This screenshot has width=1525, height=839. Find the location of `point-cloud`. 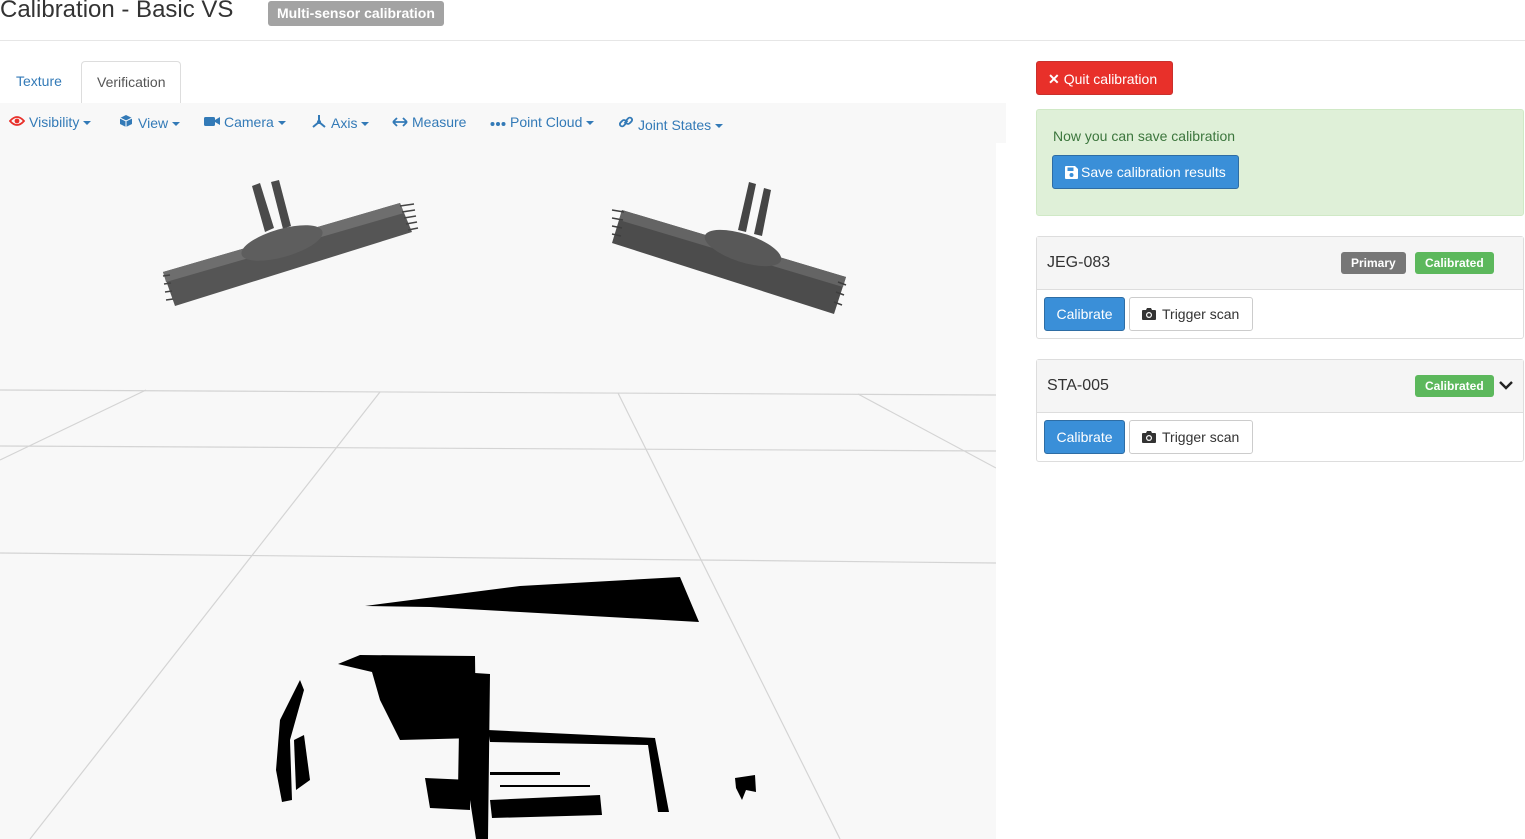

point-cloud is located at coordinates (516, 708).